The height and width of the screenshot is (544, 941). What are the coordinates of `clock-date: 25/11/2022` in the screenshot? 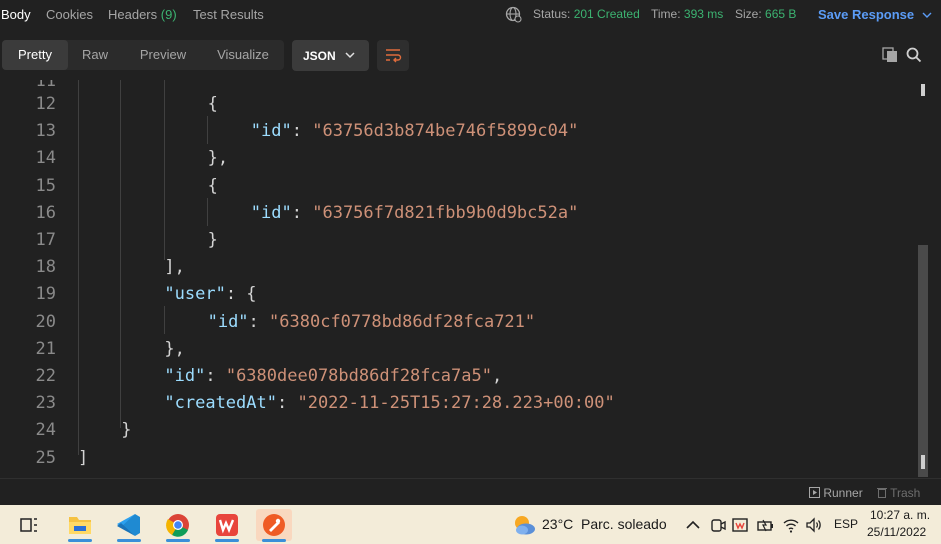 It's located at (896, 532).